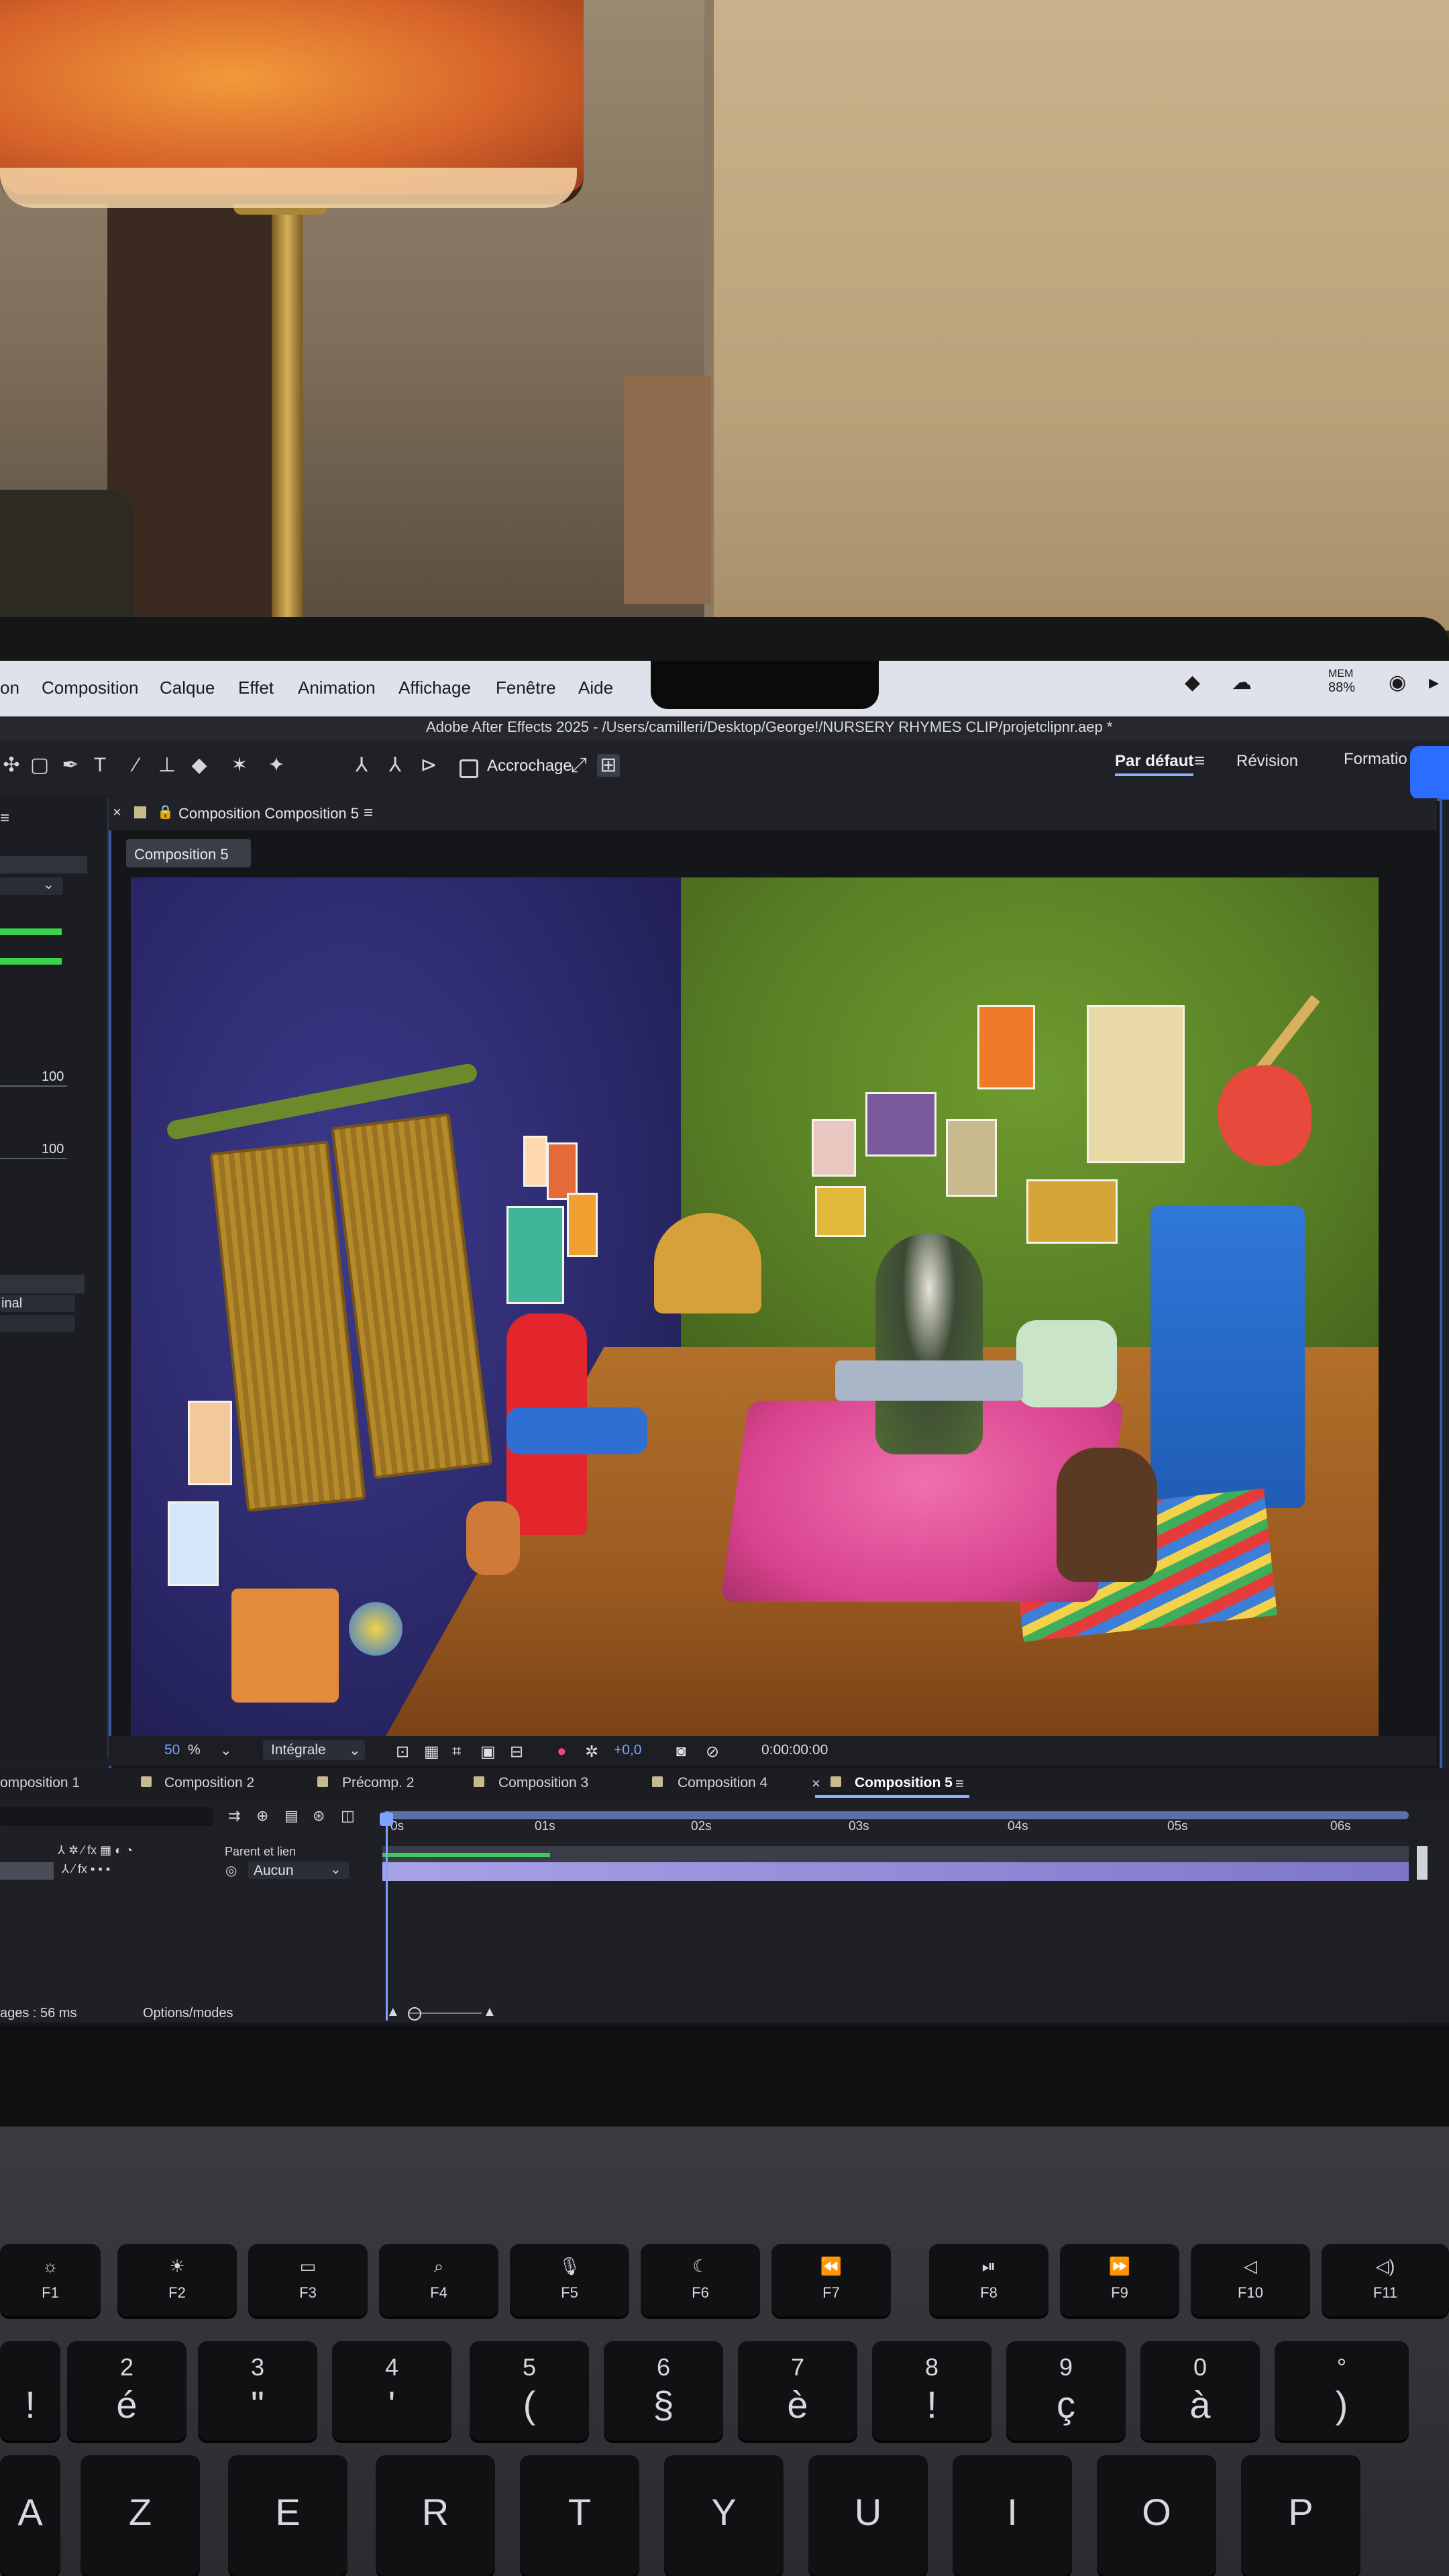 The image size is (1449, 2576). Describe the element at coordinates (361, 765) in the screenshot. I see `axis-local-icon: ⅄` at that location.